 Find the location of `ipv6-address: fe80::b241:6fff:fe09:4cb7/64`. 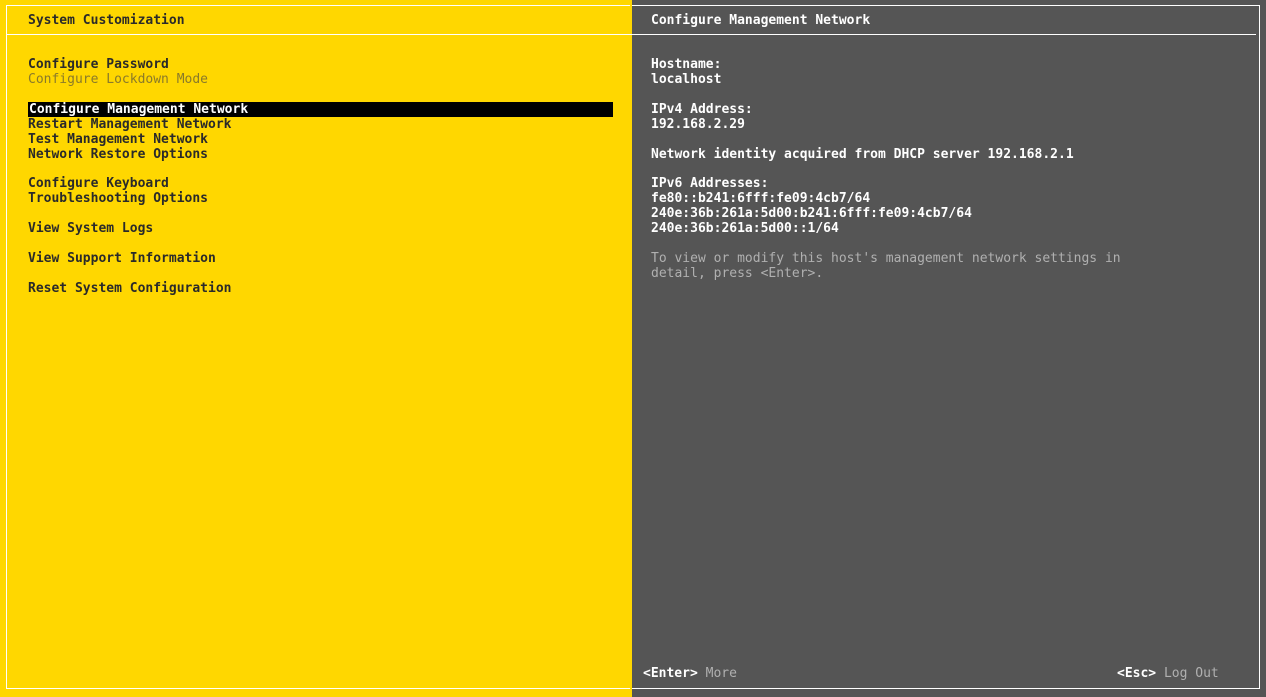

ipv6-address: fe80::b241:6fff:fe09:4cb7/64 is located at coordinates (761, 198).